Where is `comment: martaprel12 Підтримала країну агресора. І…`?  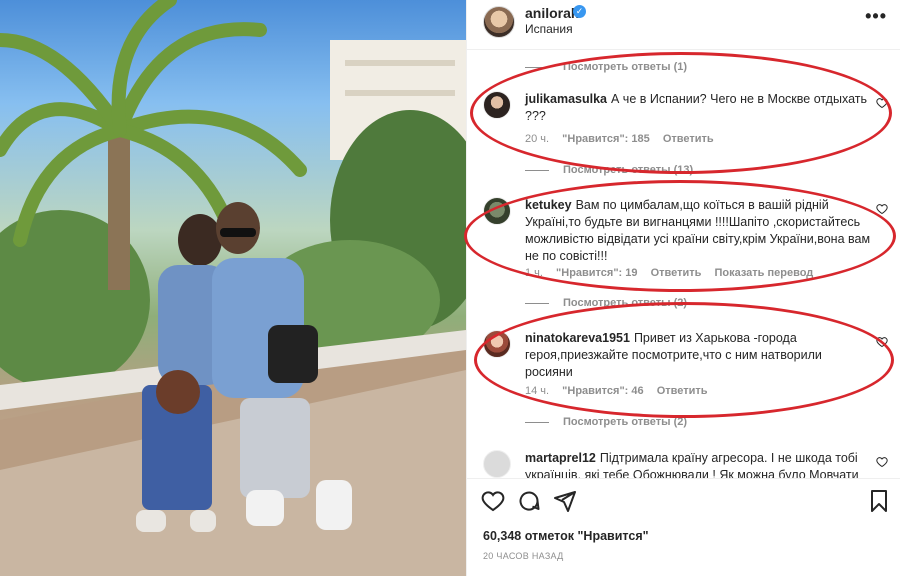 comment: martaprel12 Підтримала країну агресора. І… is located at coordinates (685, 464).